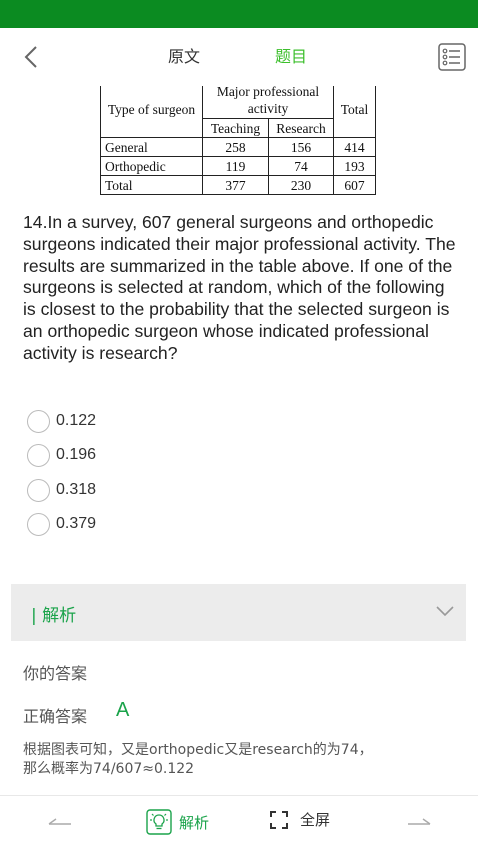 This screenshot has width=478, height=850. I want to click on table-cell: 74, so click(301, 166).